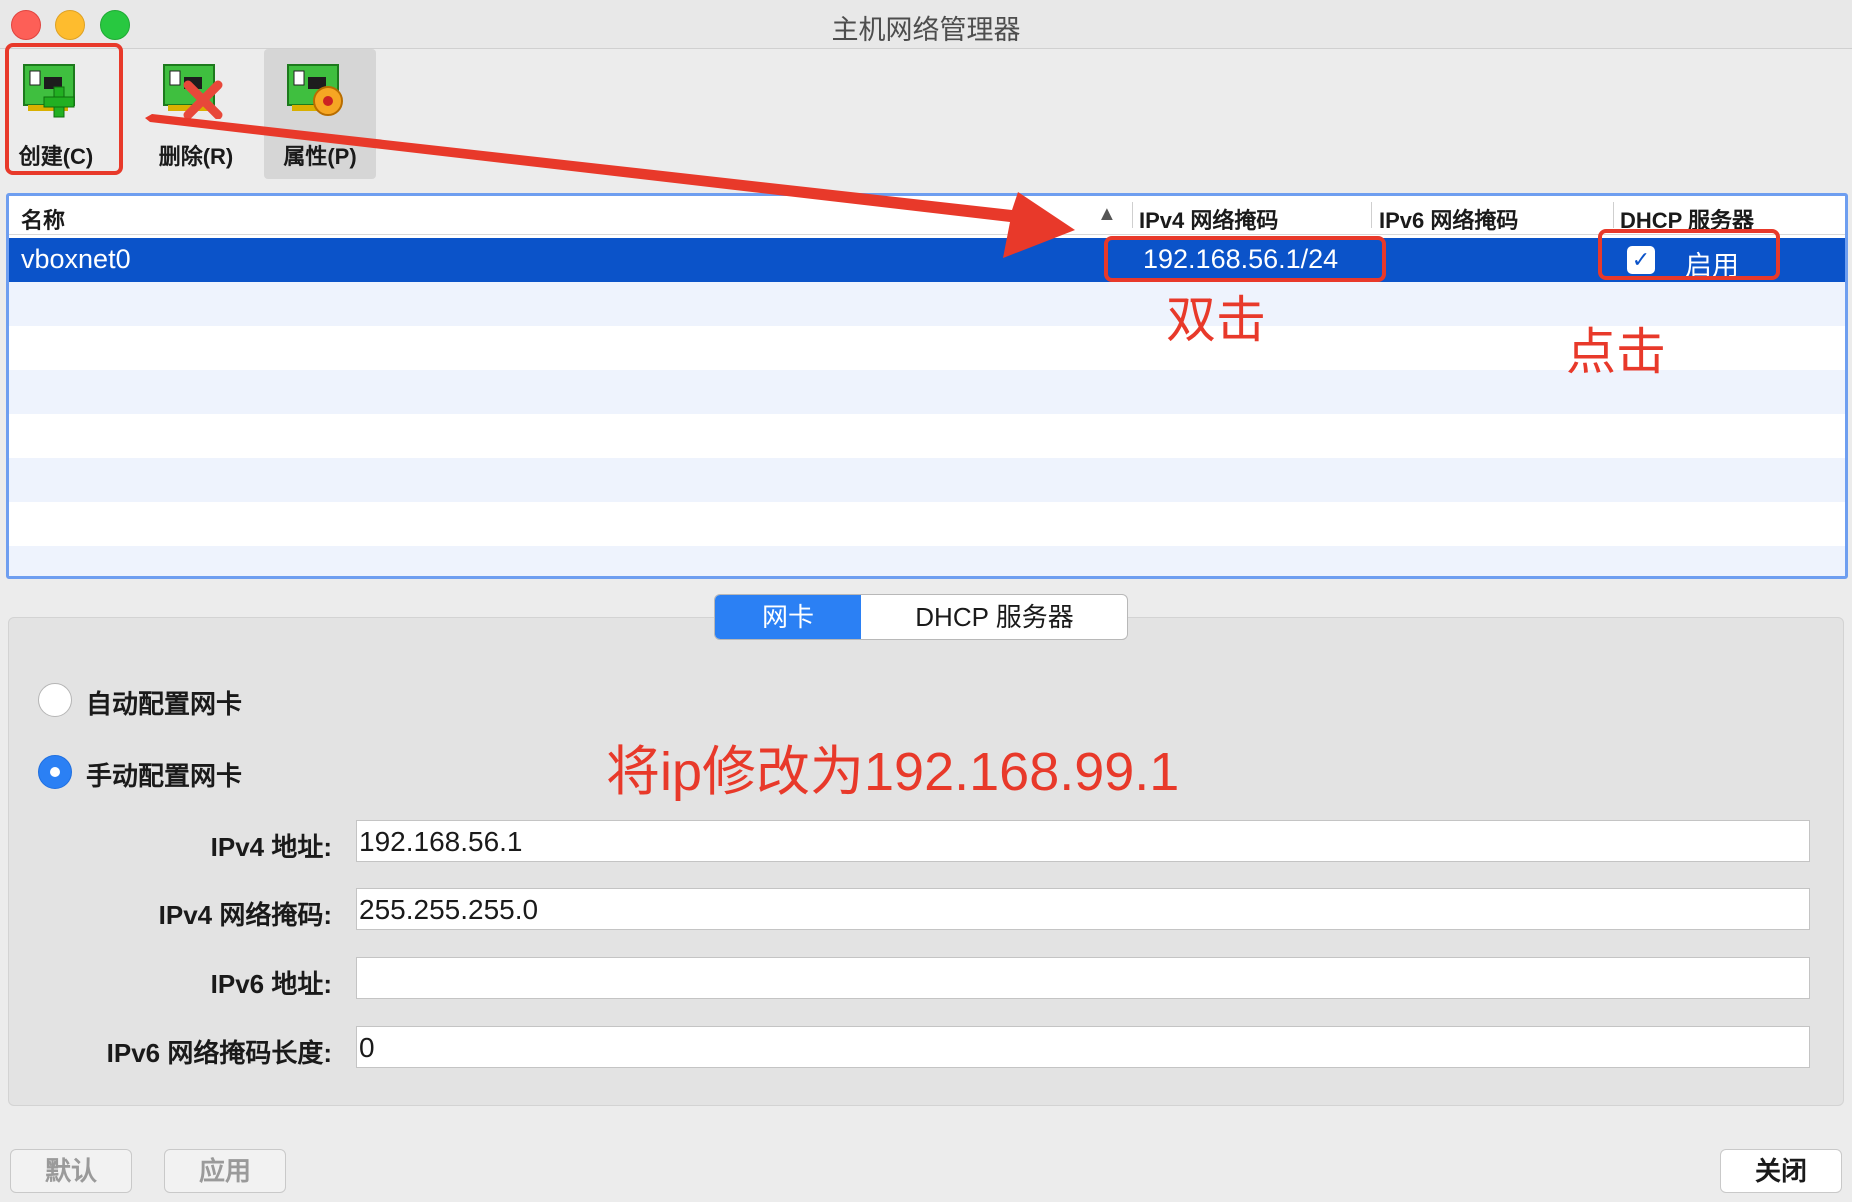  I want to click on column-name: 名称, so click(43, 219).